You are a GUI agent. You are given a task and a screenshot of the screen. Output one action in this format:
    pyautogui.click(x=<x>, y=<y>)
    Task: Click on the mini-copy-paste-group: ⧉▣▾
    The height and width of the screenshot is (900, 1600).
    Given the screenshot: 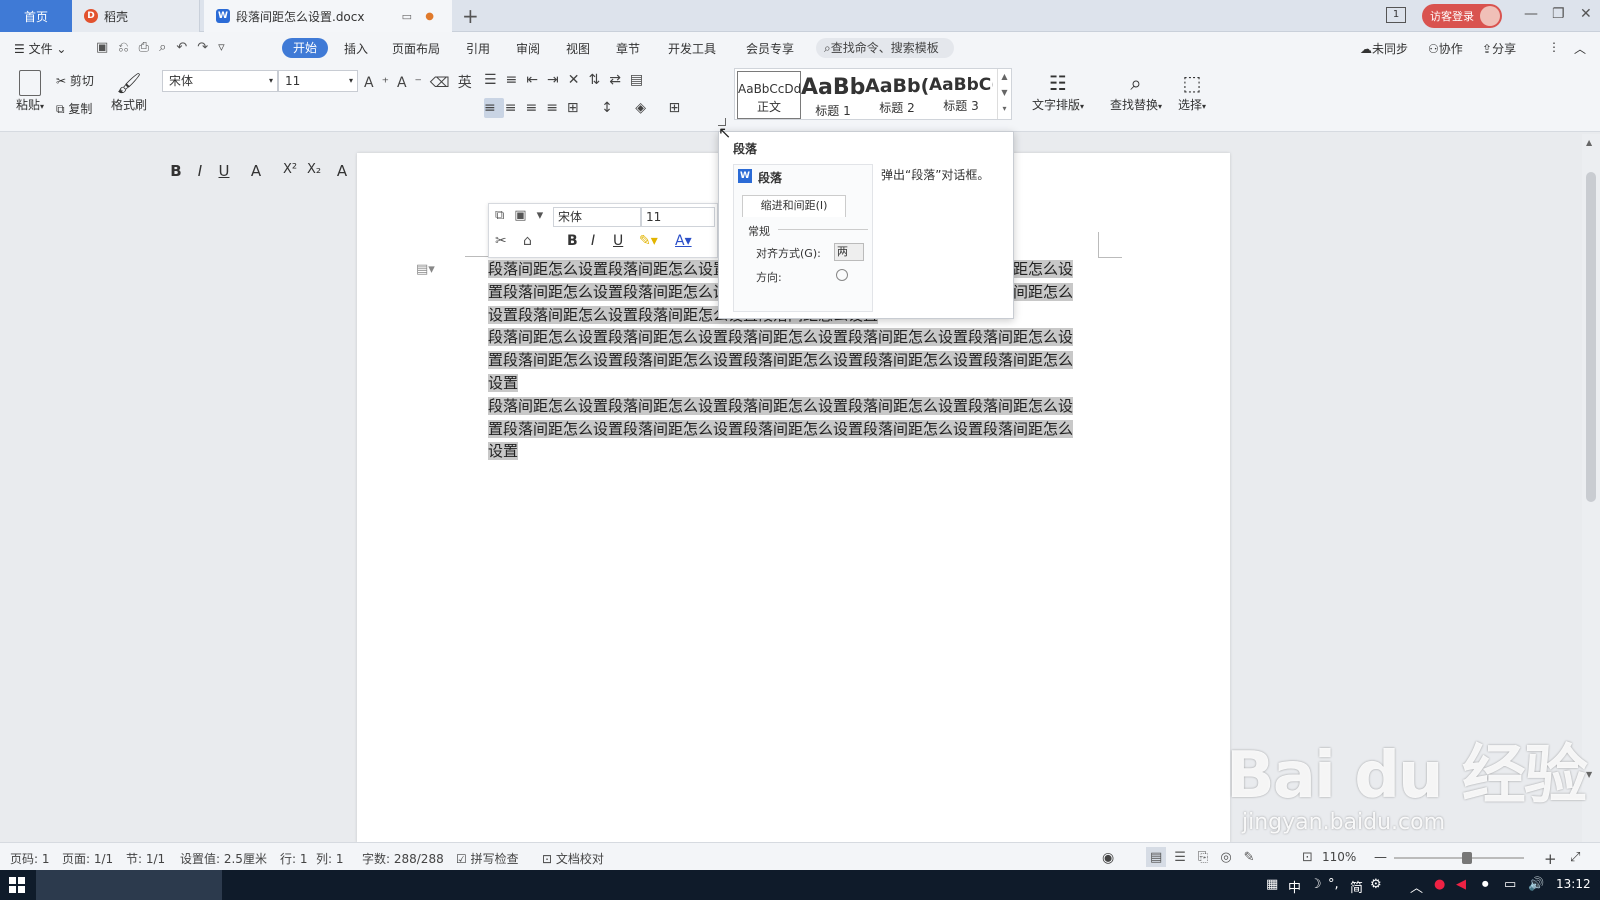 What is the action you would take?
    pyautogui.click(x=524, y=215)
    